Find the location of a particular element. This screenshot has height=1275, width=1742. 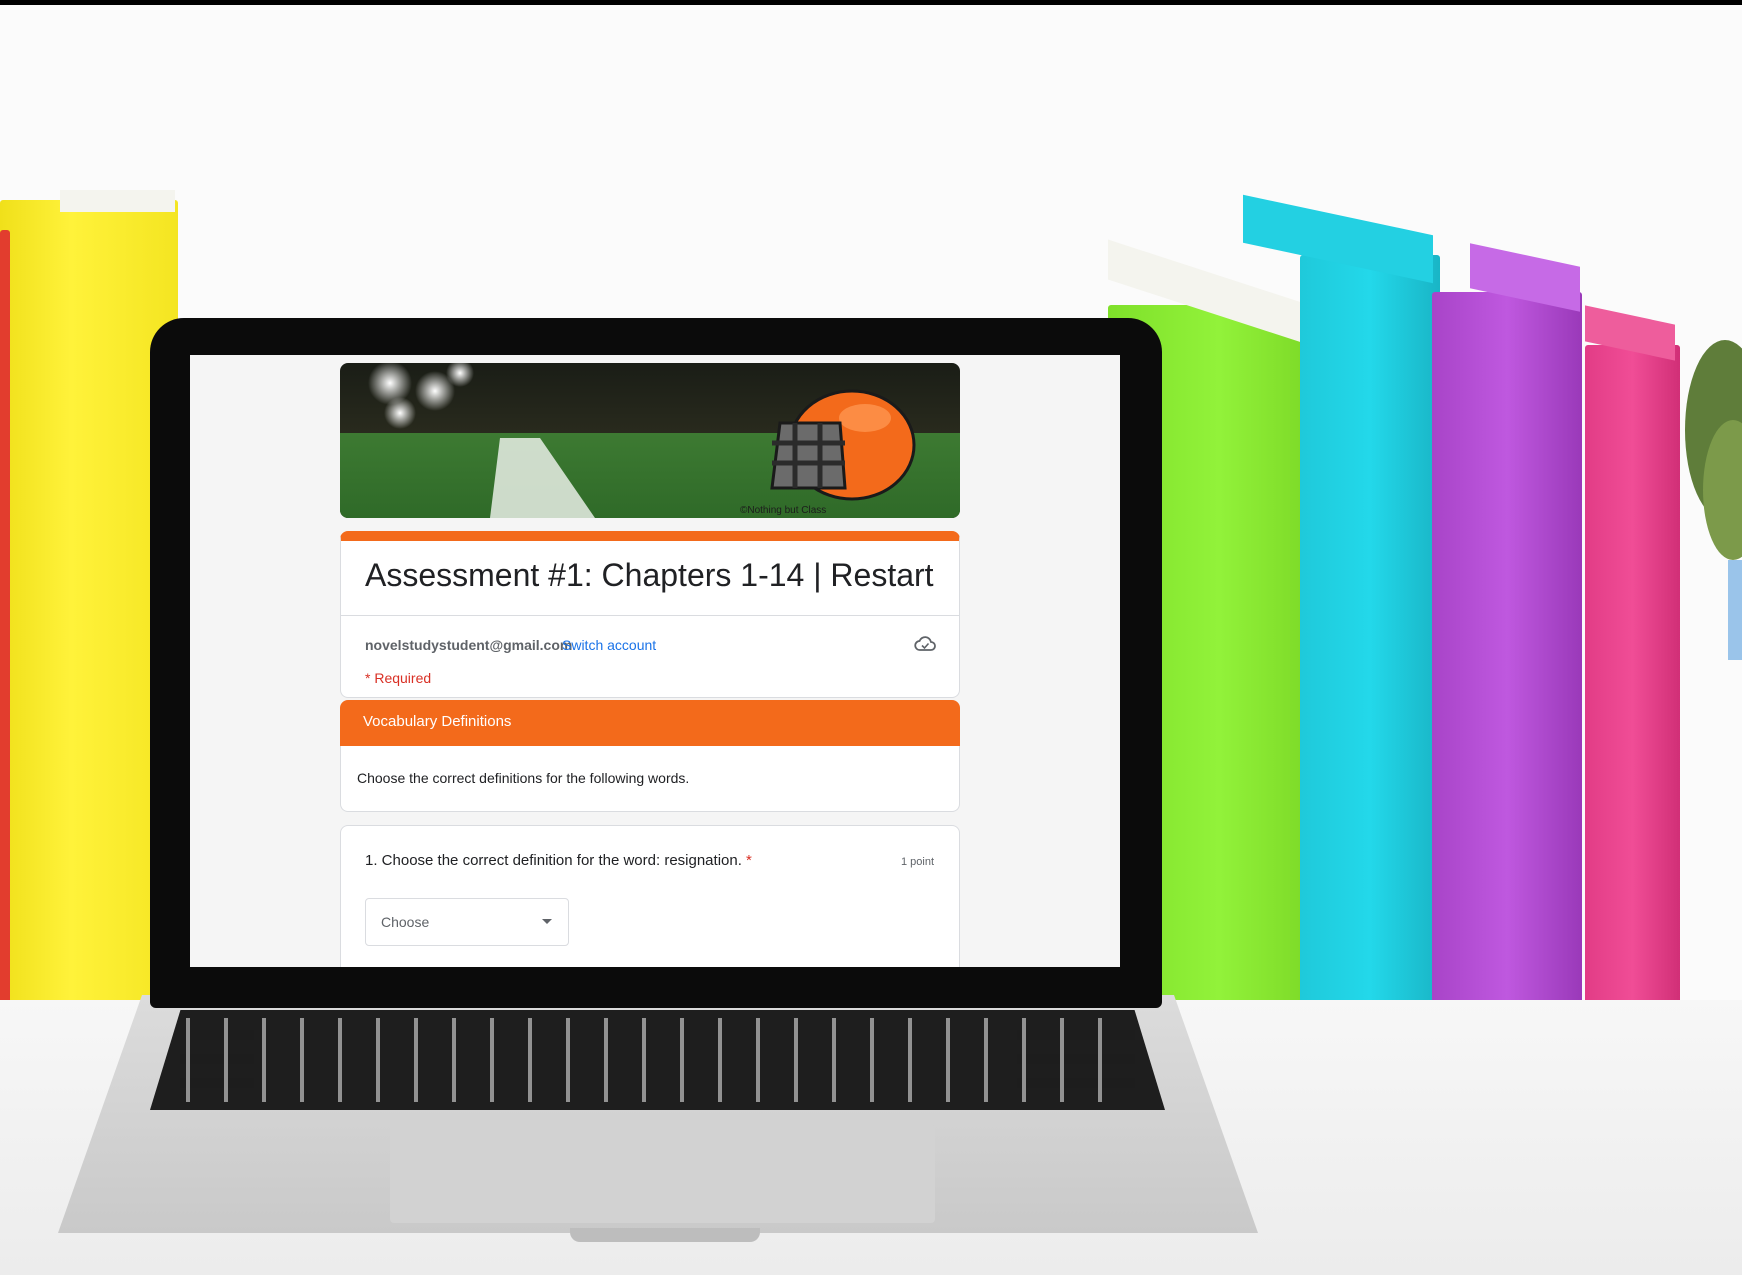

dropdown-placeholder: Choose is located at coordinates (405, 922).